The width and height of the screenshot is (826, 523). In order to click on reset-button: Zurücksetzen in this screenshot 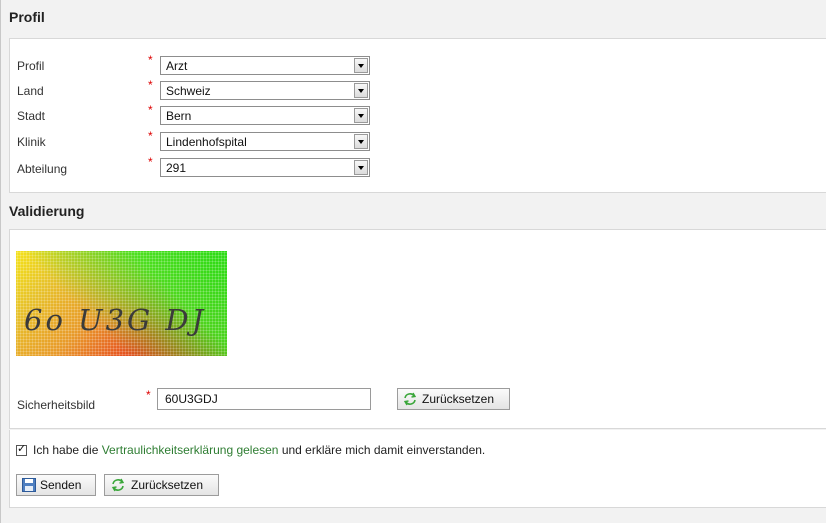, I will do `click(161, 485)`.